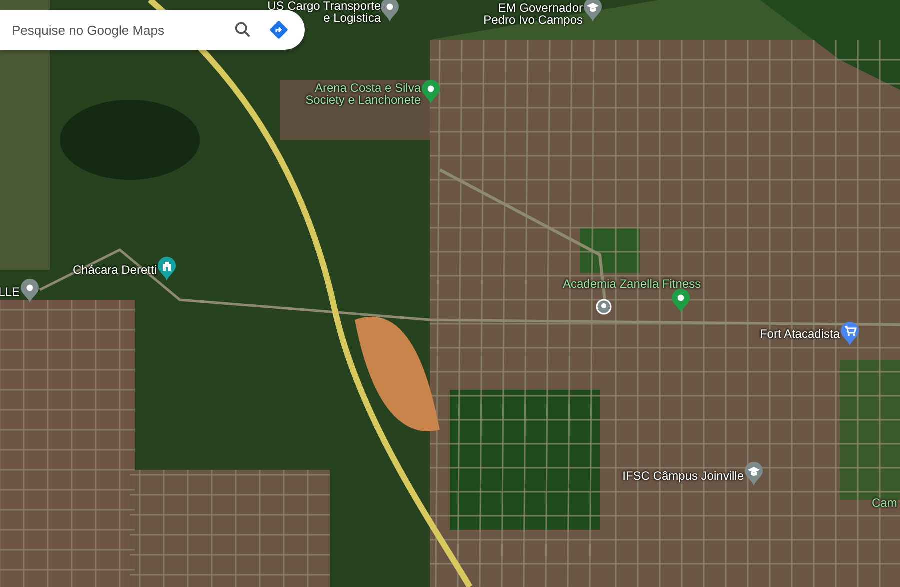  I want to click on place-label: IFSC Câmpus Joinville, so click(683, 476).